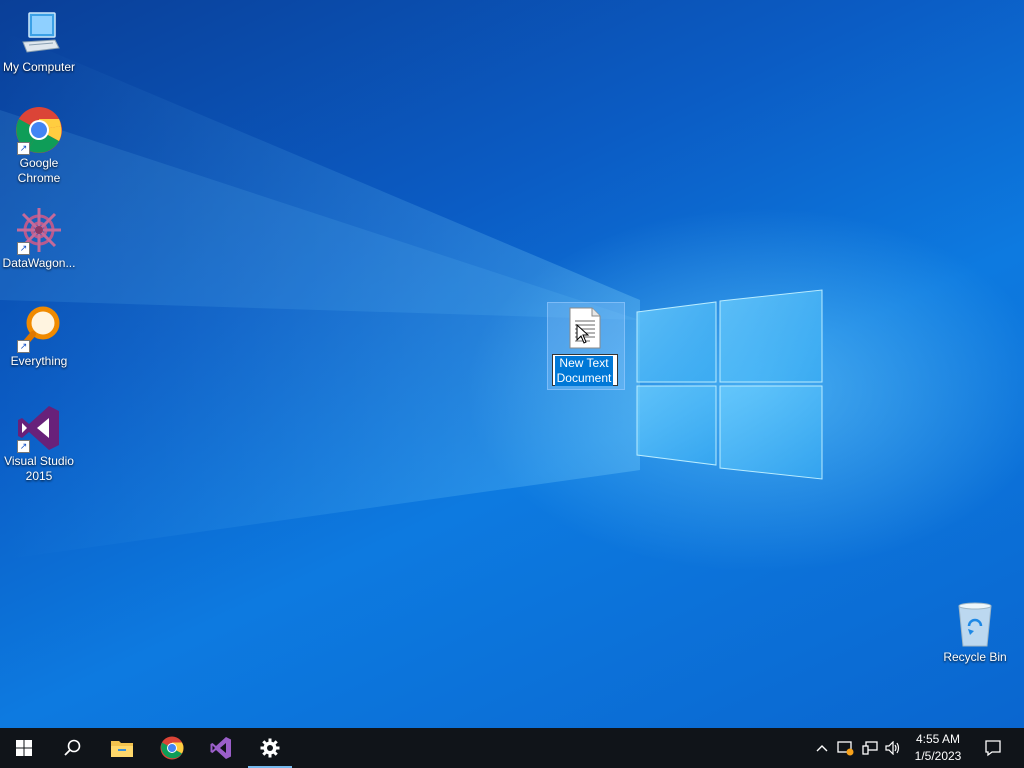 The height and width of the screenshot is (768, 1024). I want to click on desktop-icon-label: Visual Studio 2015, so click(39, 468).